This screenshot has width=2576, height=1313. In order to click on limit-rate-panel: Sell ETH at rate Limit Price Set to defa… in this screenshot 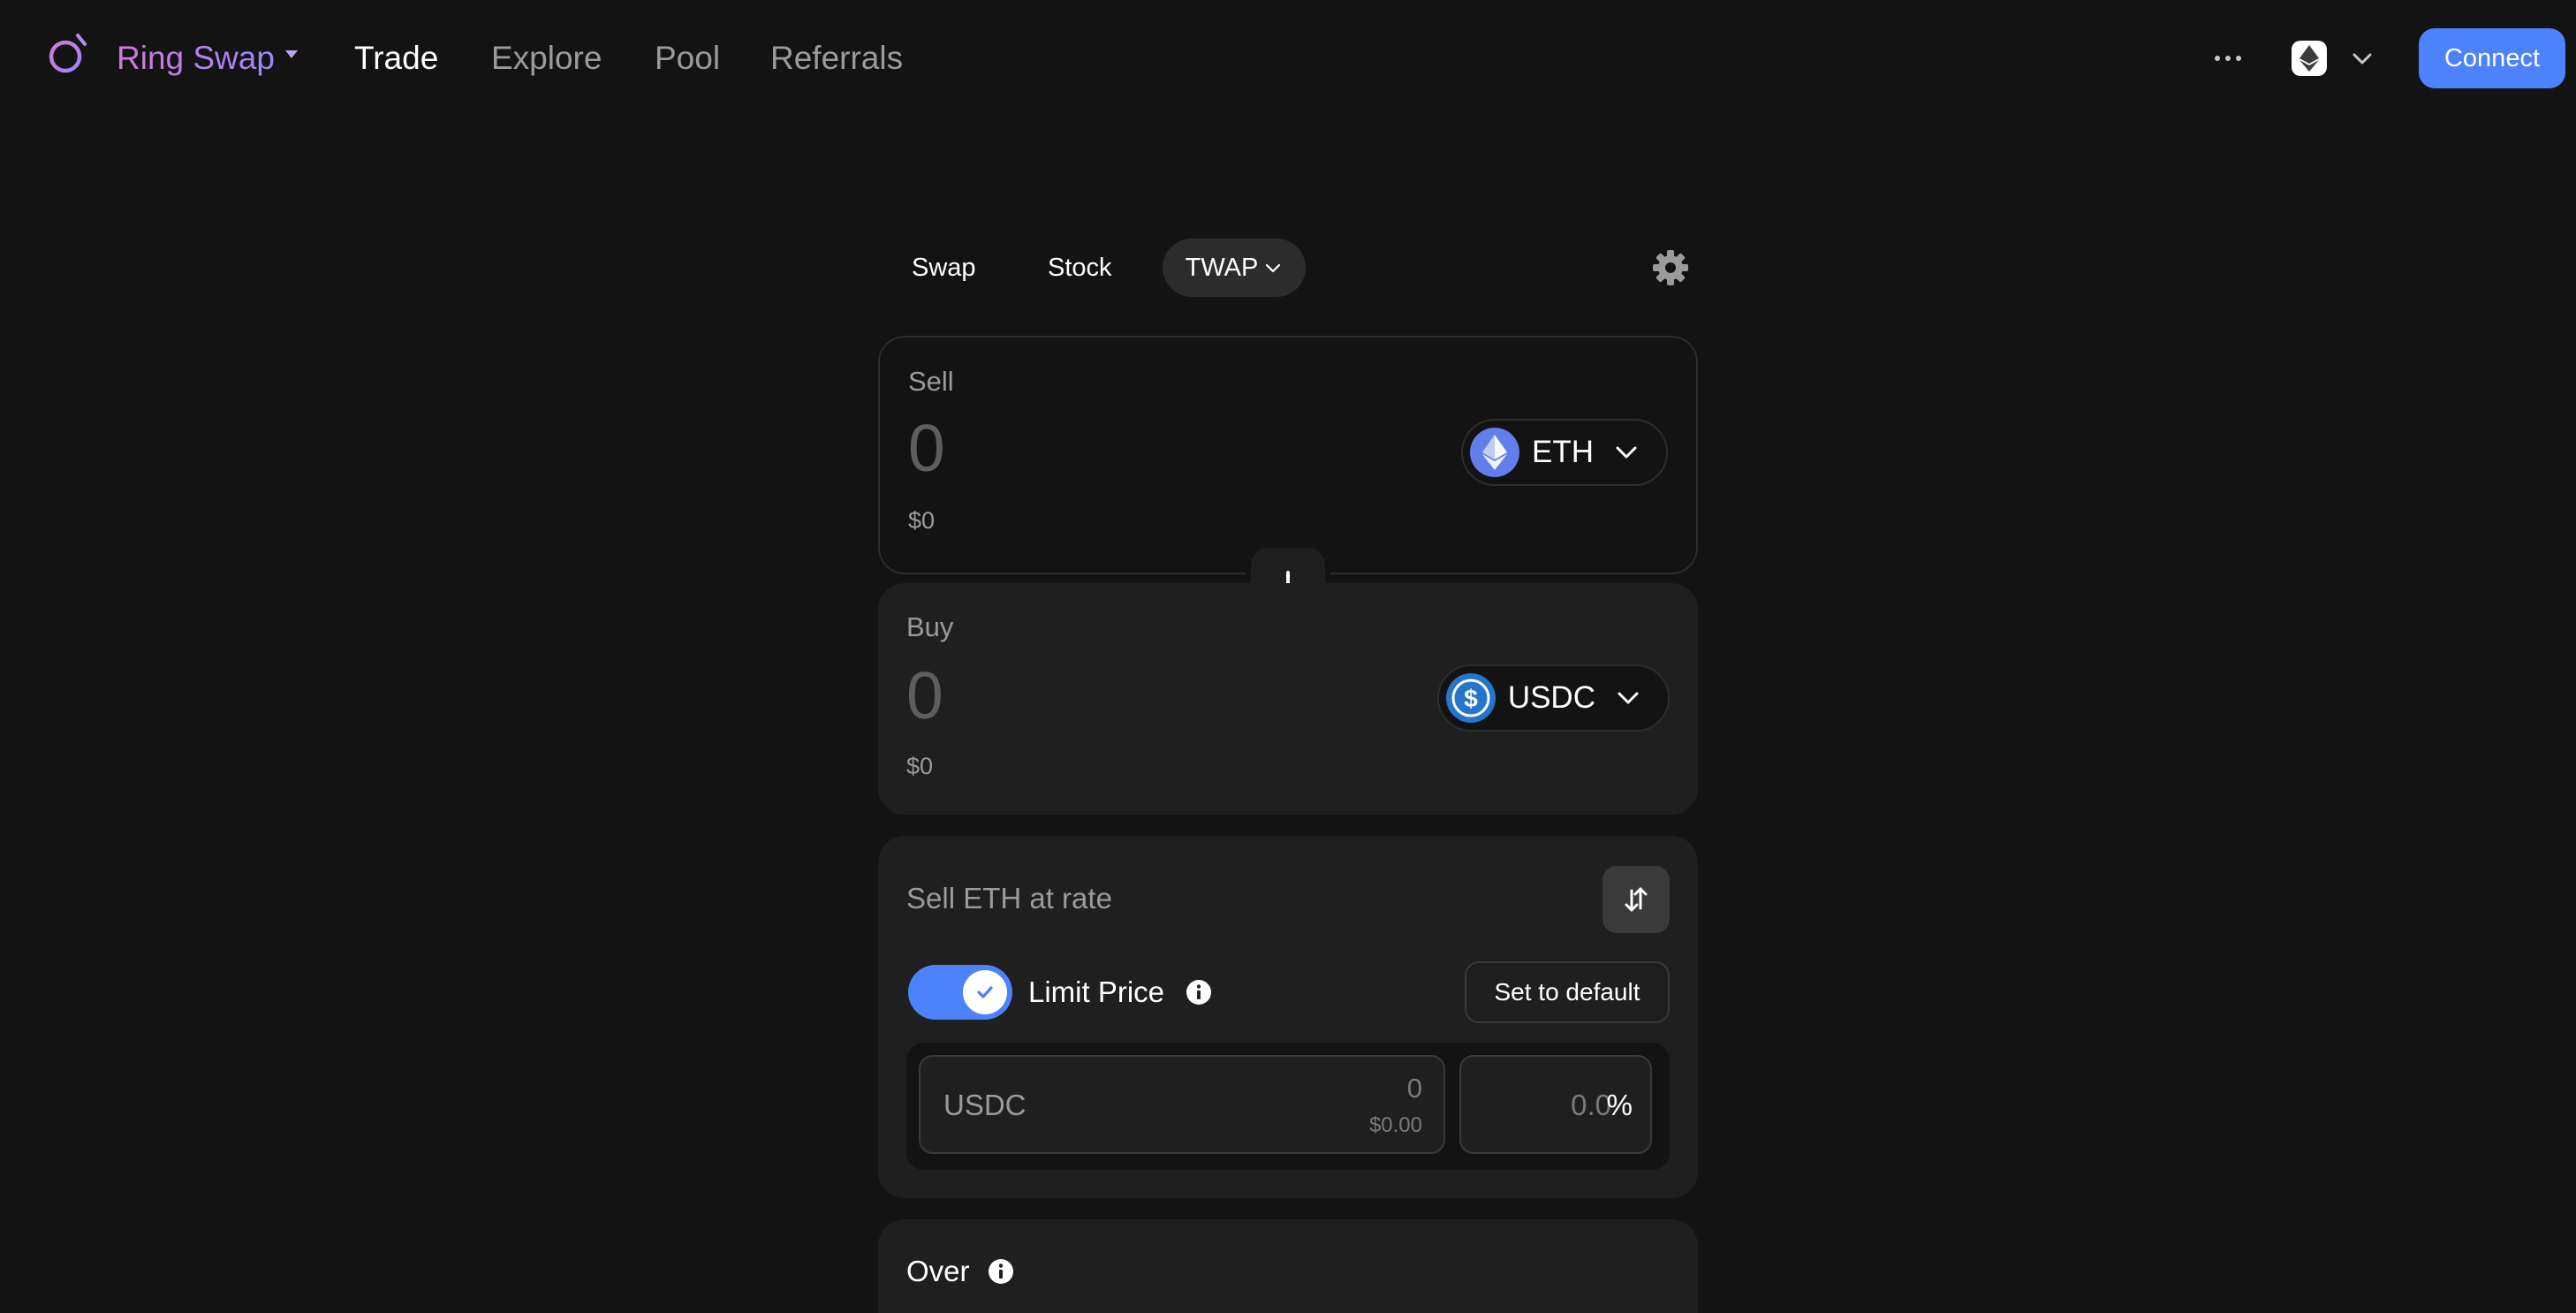, I will do `click(1288, 1017)`.